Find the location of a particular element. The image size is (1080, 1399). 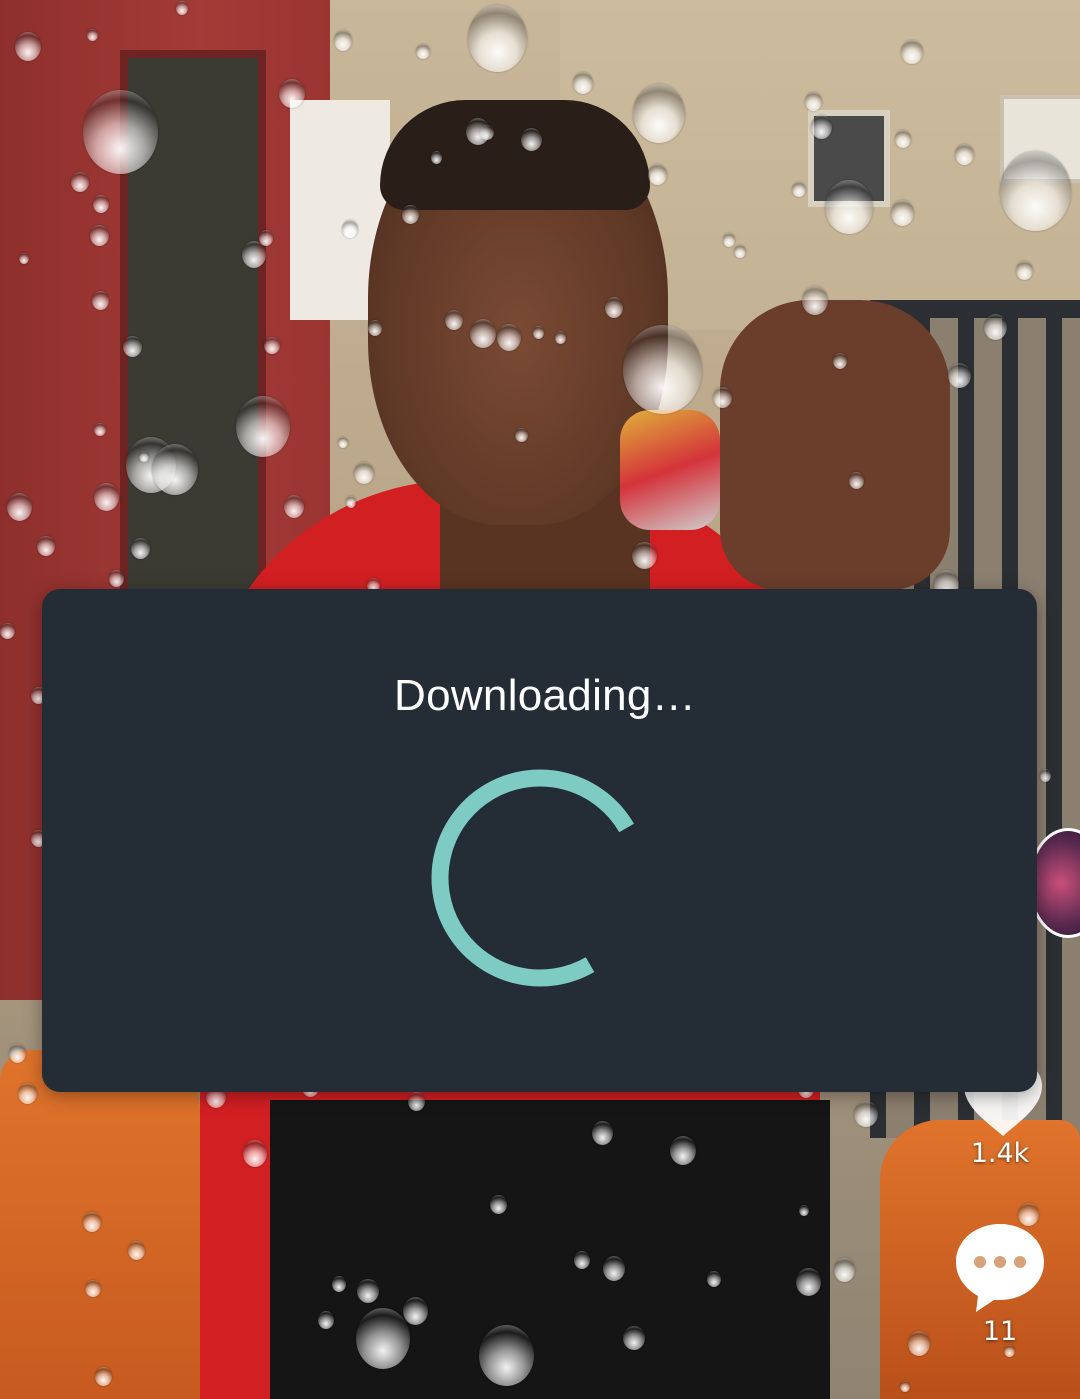

comment-bubble-icon is located at coordinates (1000, 1268).